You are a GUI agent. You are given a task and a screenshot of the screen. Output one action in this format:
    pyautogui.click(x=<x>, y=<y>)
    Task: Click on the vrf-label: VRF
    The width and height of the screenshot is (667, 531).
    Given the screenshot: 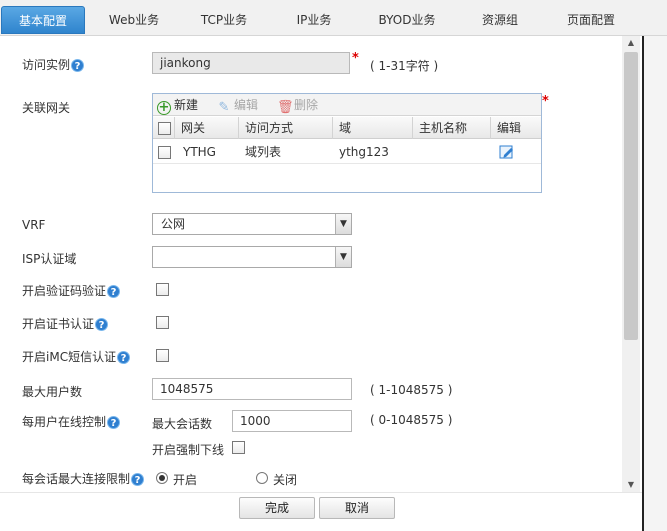 What is the action you would take?
    pyautogui.click(x=34, y=225)
    